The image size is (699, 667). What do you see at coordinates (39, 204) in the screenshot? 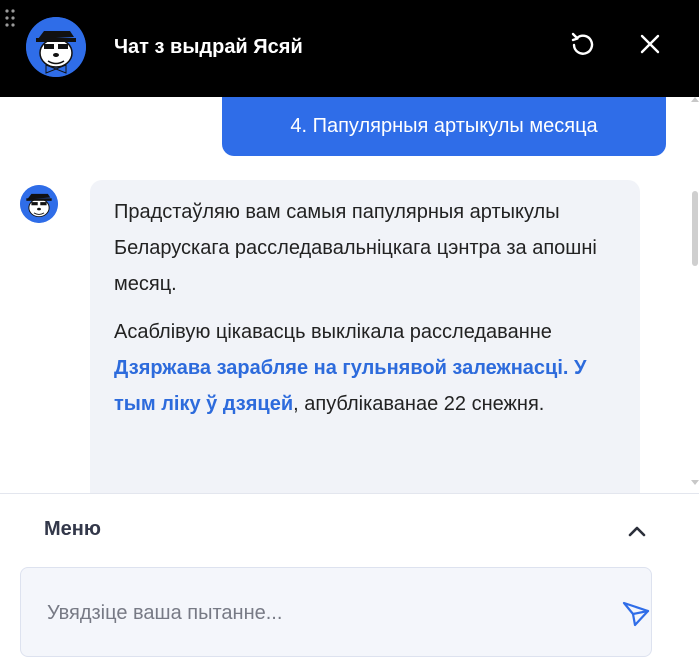
I see `bot-avatar` at bounding box center [39, 204].